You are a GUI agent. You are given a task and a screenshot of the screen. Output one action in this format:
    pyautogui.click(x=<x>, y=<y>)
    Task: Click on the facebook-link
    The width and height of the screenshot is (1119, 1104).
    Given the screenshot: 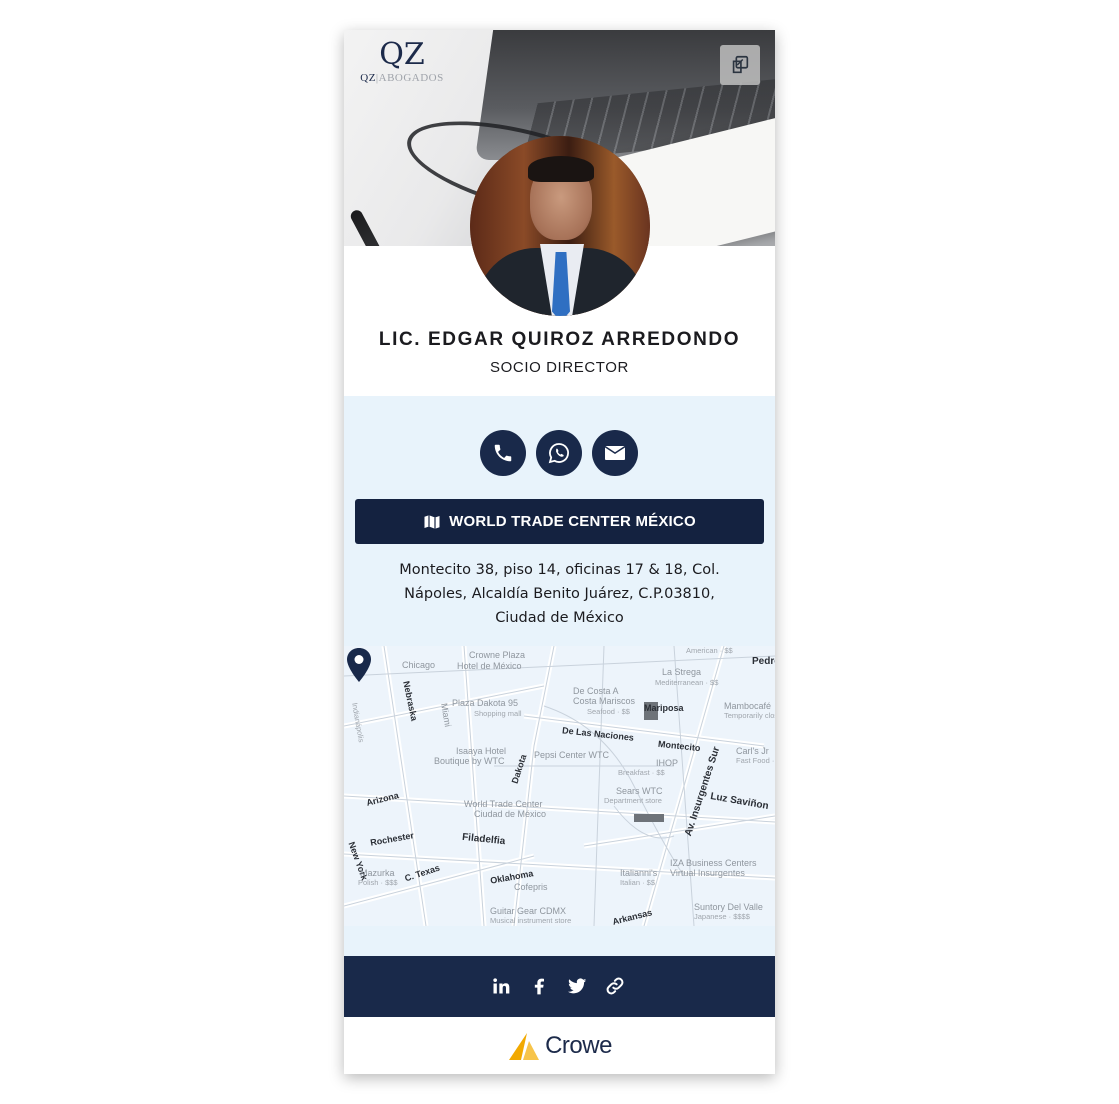 What is the action you would take?
    pyautogui.click(x=539, y=986)
    